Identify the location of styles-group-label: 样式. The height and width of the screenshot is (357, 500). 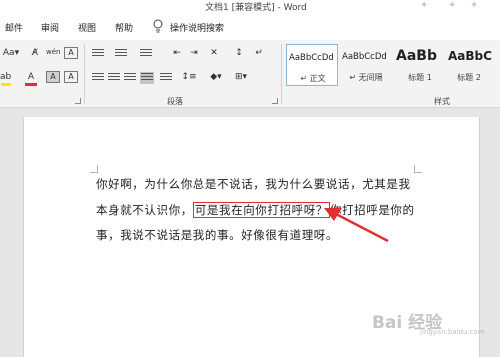
(442, 101).